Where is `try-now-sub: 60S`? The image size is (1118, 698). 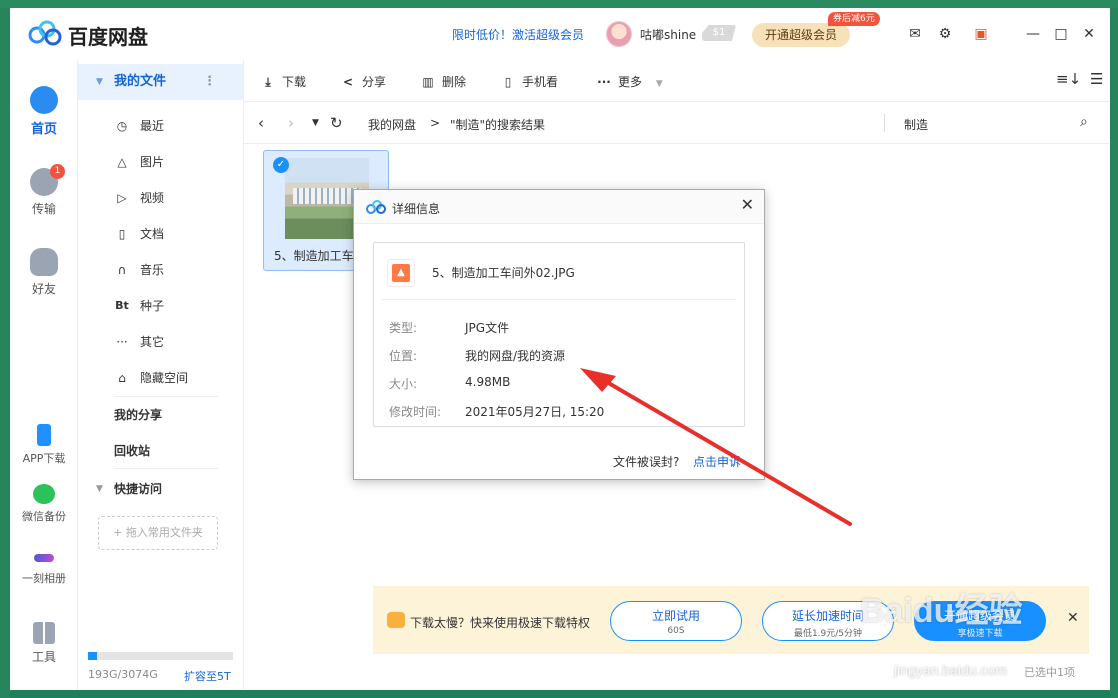
try-now-sub: 60S is located at coordinates (676, 631).